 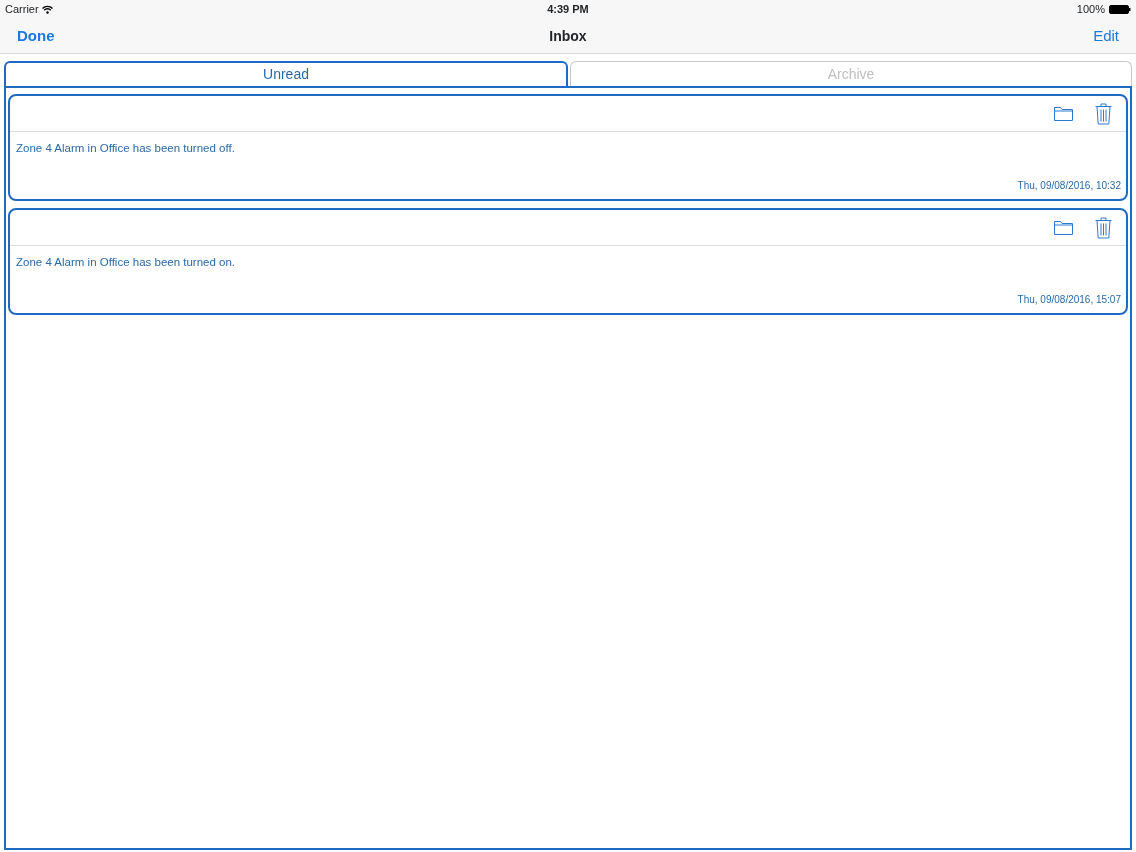 I want to click on message-text: Zone 4 Alarm in Office has been turned off., so click(x=125, y=148).